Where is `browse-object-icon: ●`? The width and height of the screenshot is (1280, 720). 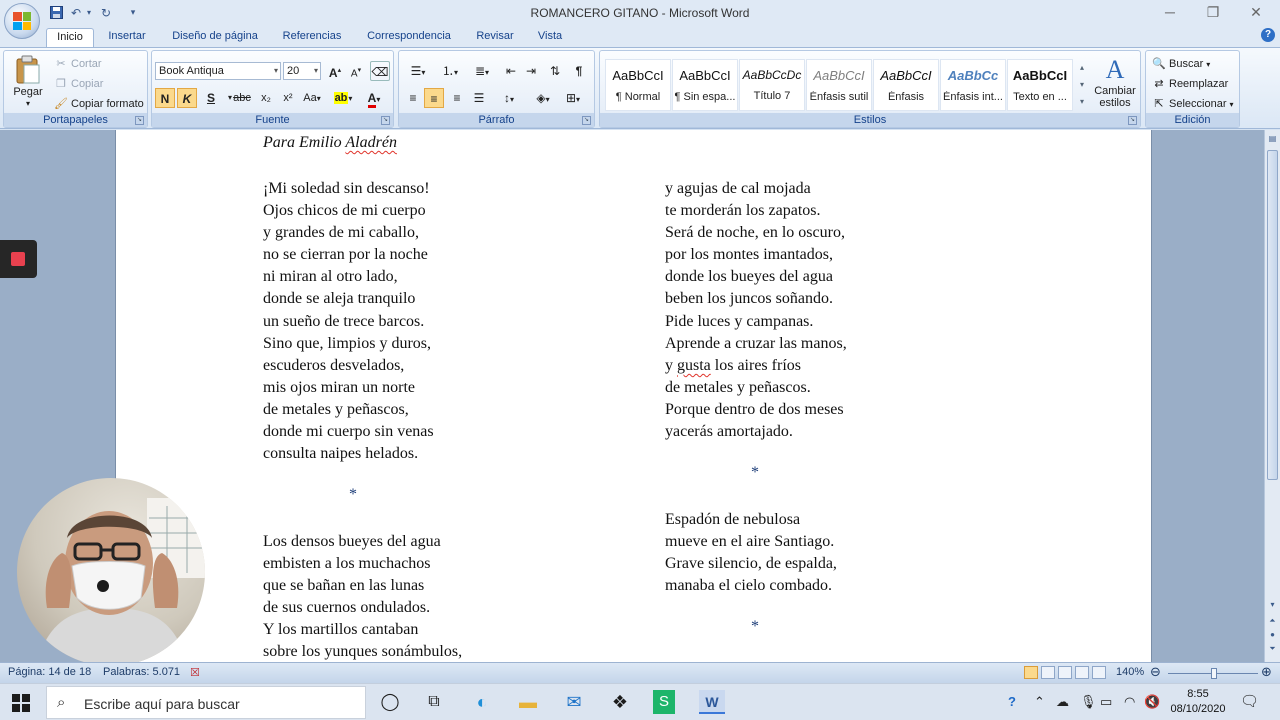
browse-object-icon: ● is located at coordinates (1272, 636).